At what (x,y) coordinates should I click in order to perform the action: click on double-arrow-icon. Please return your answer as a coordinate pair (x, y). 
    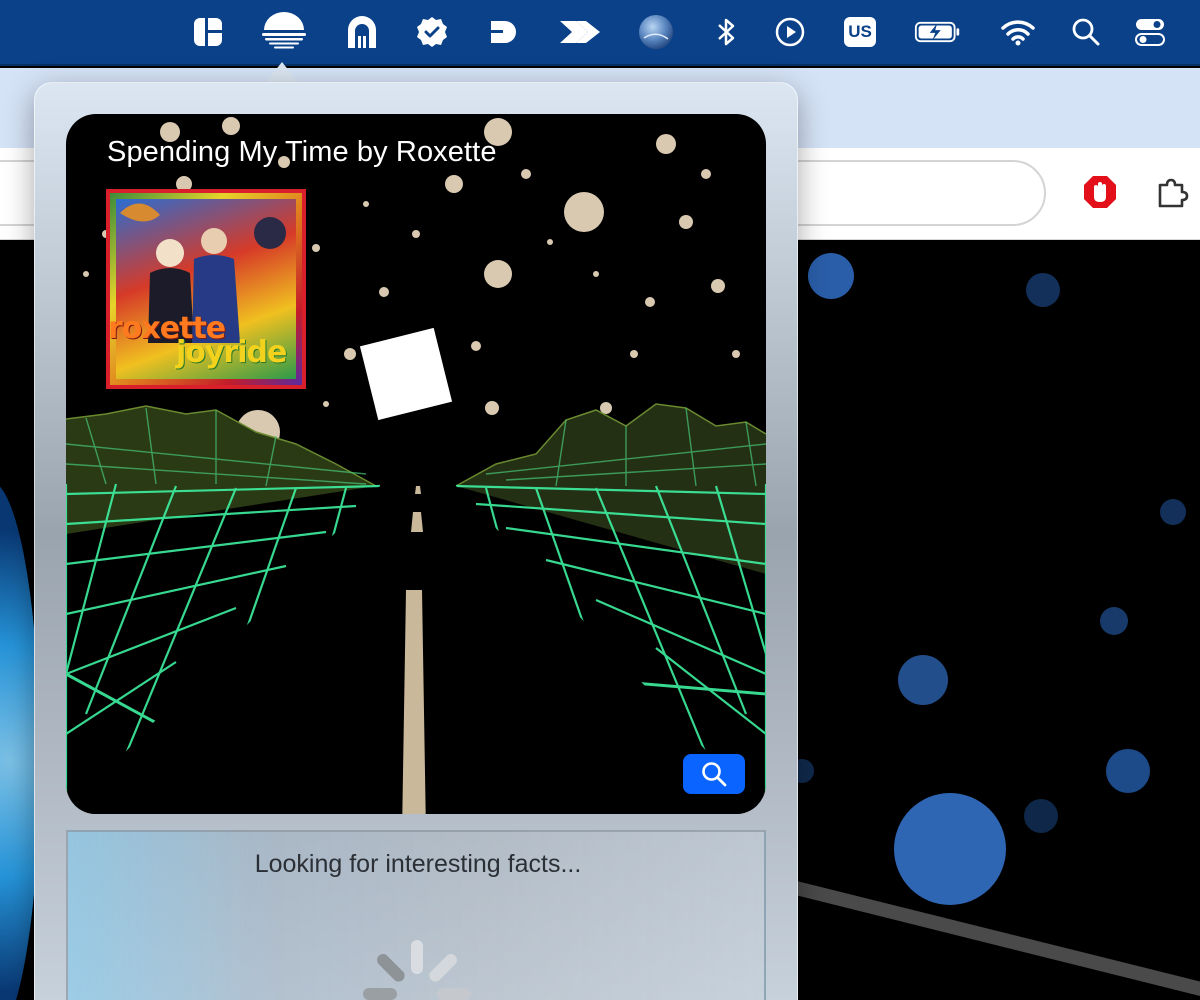
    Looking at the image, I should click on (580, 32).